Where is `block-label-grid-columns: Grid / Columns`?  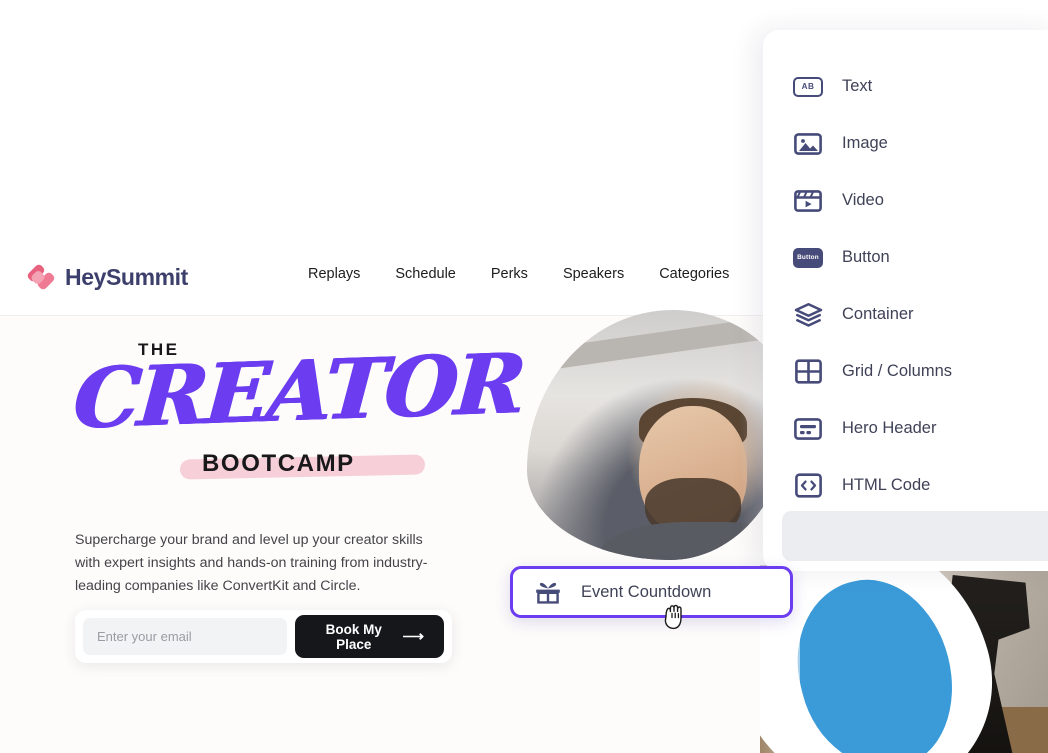 block-label-grid-columns: Grid / Columns is located at coordinates (897, 371).